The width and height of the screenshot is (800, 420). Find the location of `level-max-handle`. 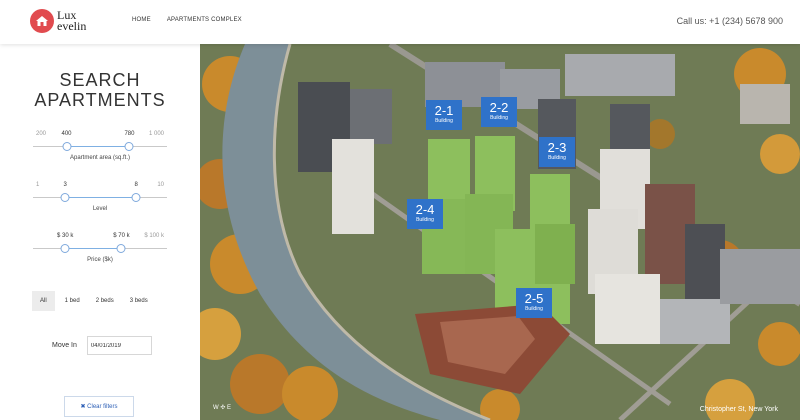

level-max-handle is located at coordinates (136, 197).